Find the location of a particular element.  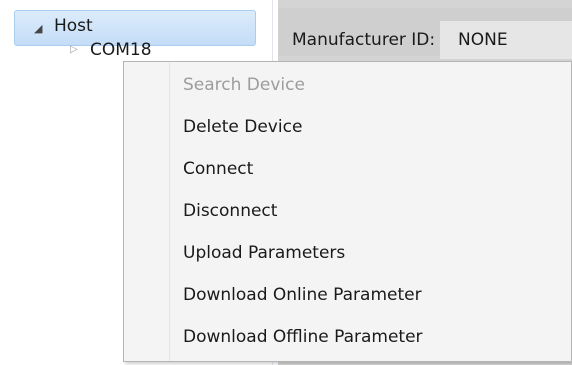

triangle-right-icon: ▷ is located at coordinates (74, 50).